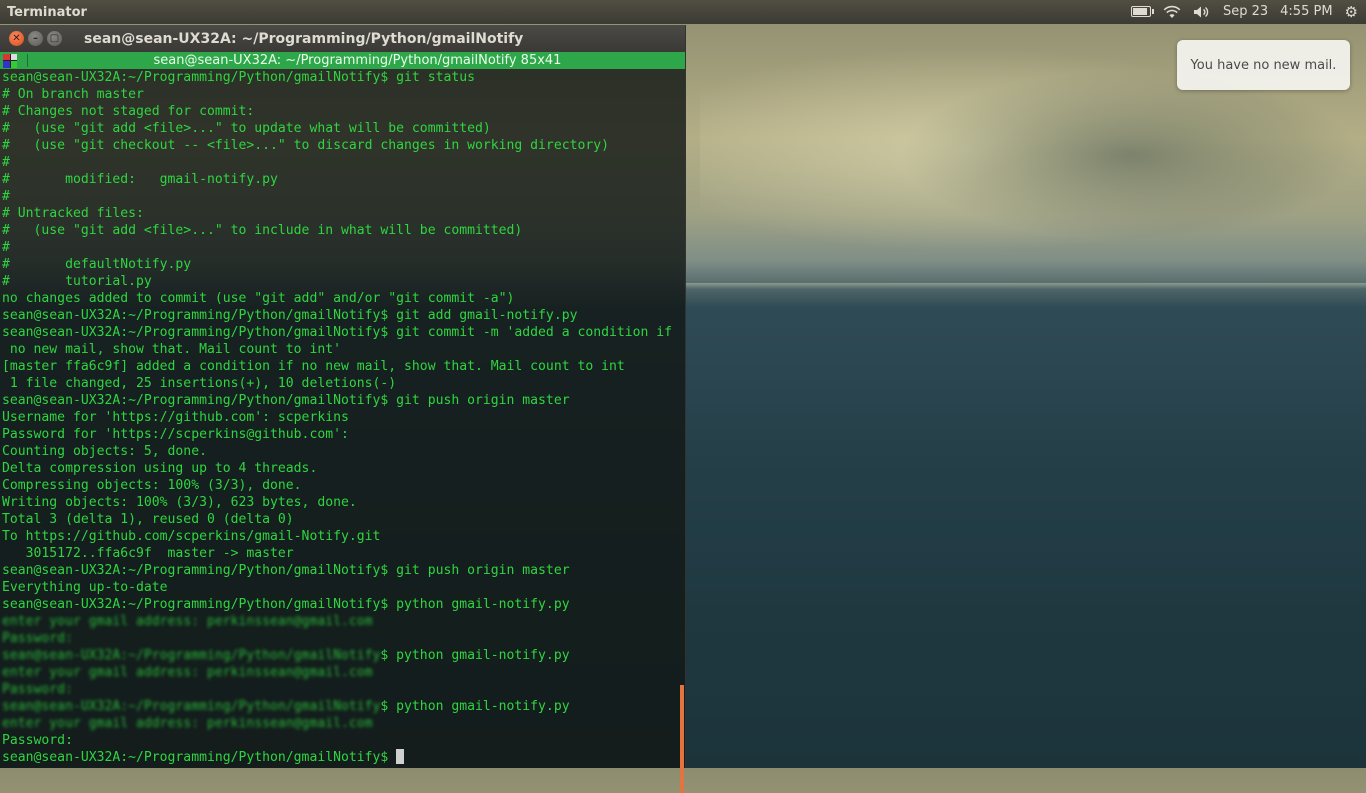  I want to click on terminal-line: Counting objects: 5, done., so click(104, 451).